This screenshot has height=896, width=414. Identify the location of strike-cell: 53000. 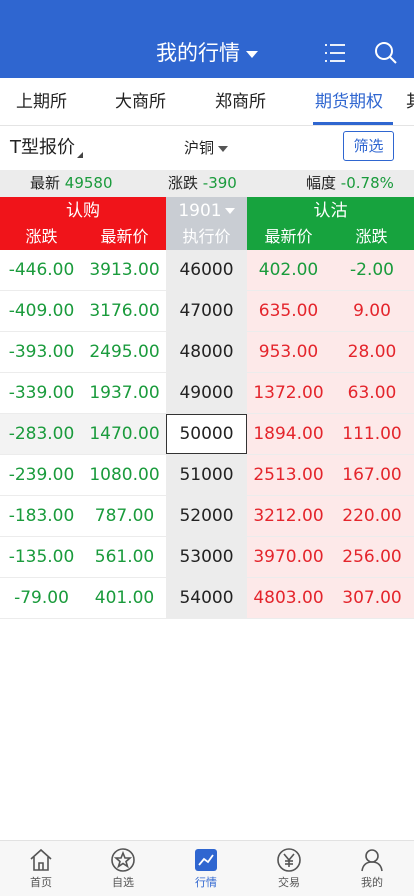
(206, 557).